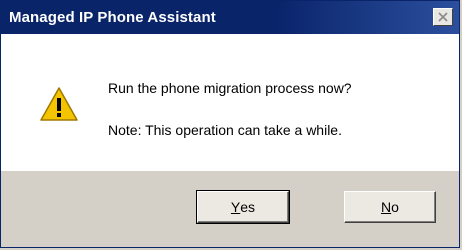 This screenshot has width=462, height=250. Describe the element at coordinates (395, 207) in the screenshot. I see `no-label-rest: o` at that location.